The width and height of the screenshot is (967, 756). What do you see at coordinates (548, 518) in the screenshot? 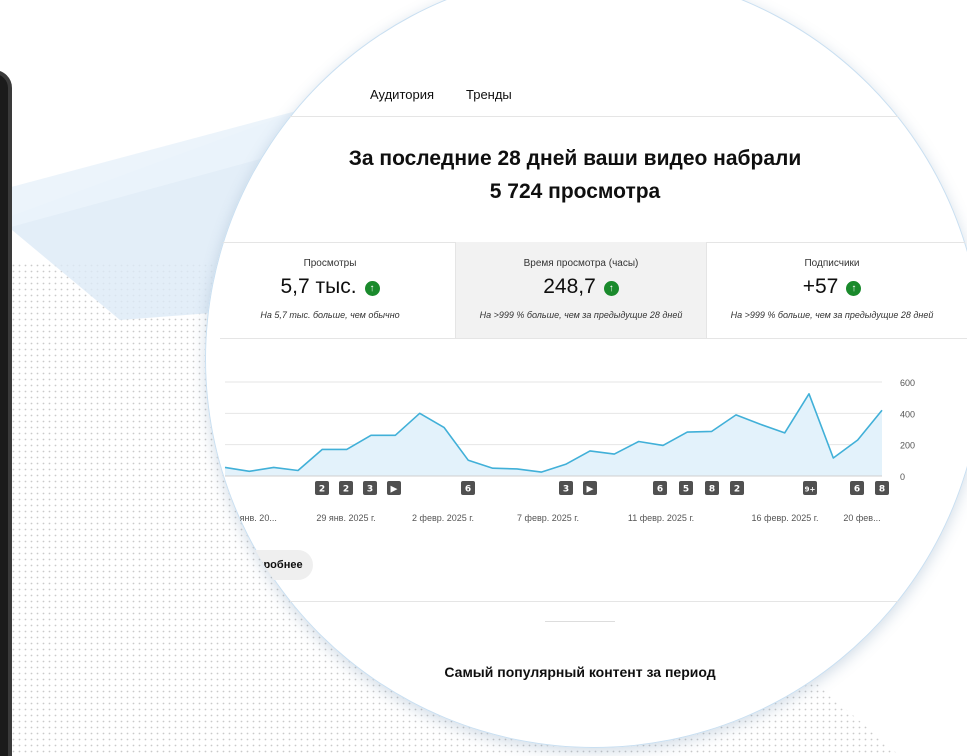
I see `x-tick-label: 7 февр. 2025 г.` at bounding box center [548, 518].